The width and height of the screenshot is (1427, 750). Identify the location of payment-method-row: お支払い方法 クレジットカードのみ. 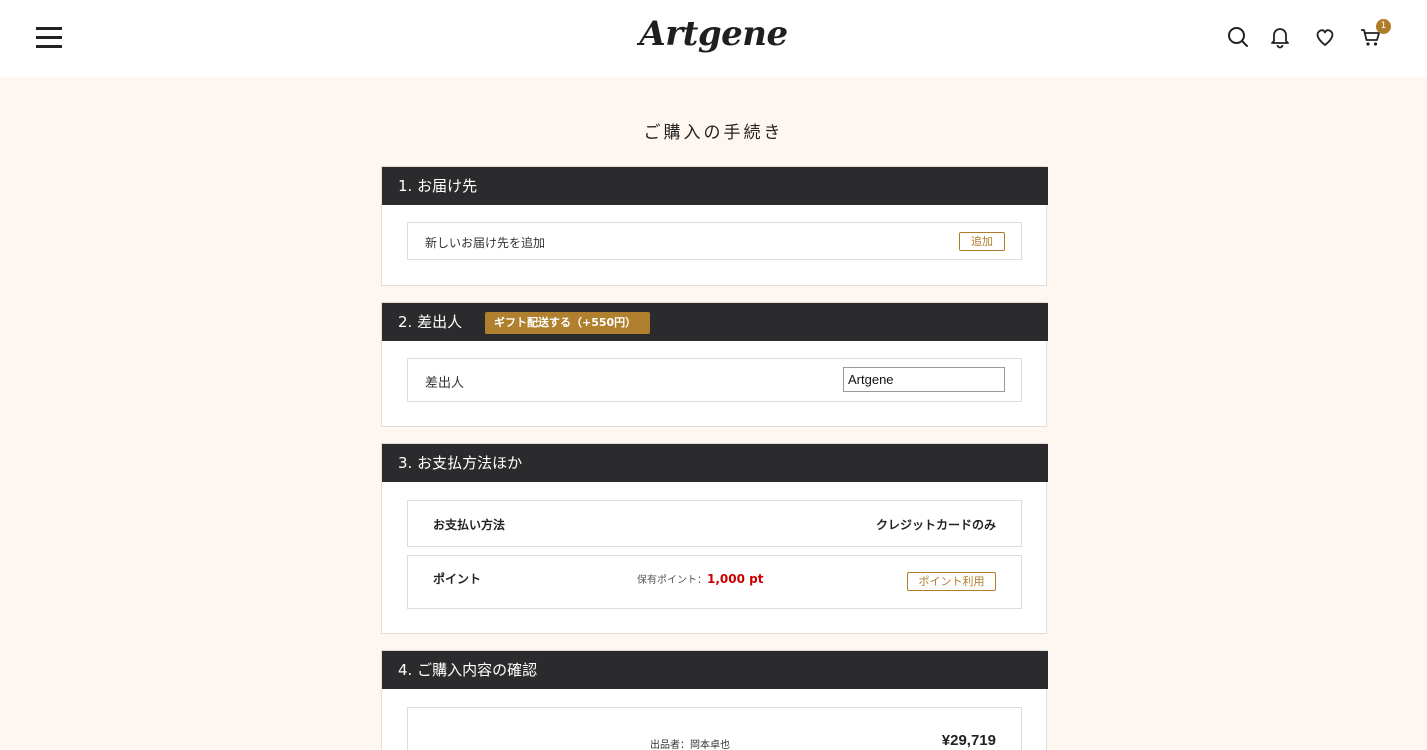
(714, 523).